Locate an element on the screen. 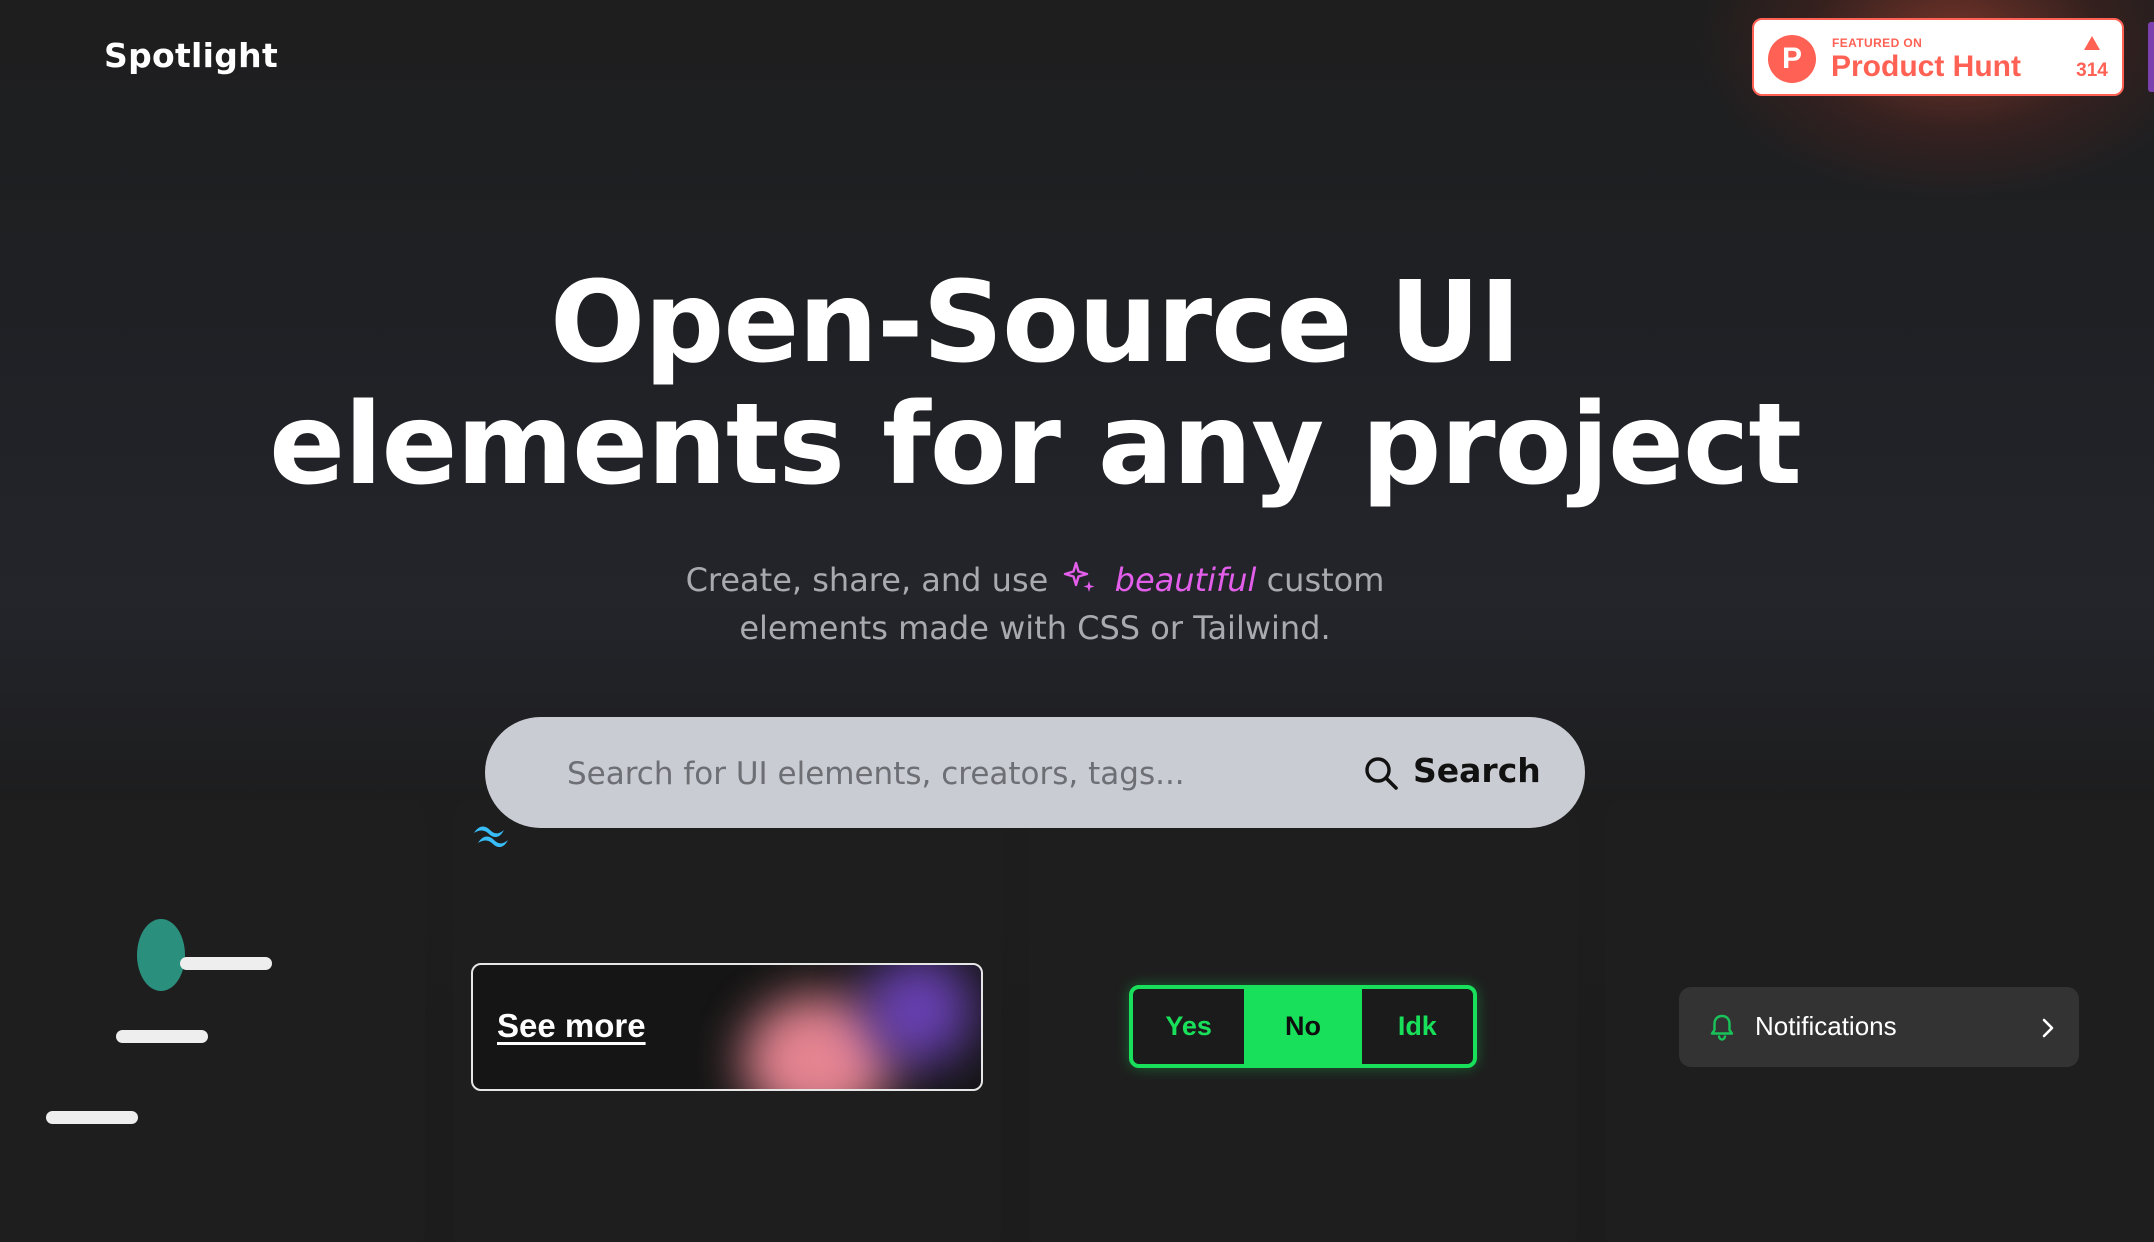 The image size is (2154, 1242). product-hunt-logo-icon: P is located at coordinates (1792, 59).